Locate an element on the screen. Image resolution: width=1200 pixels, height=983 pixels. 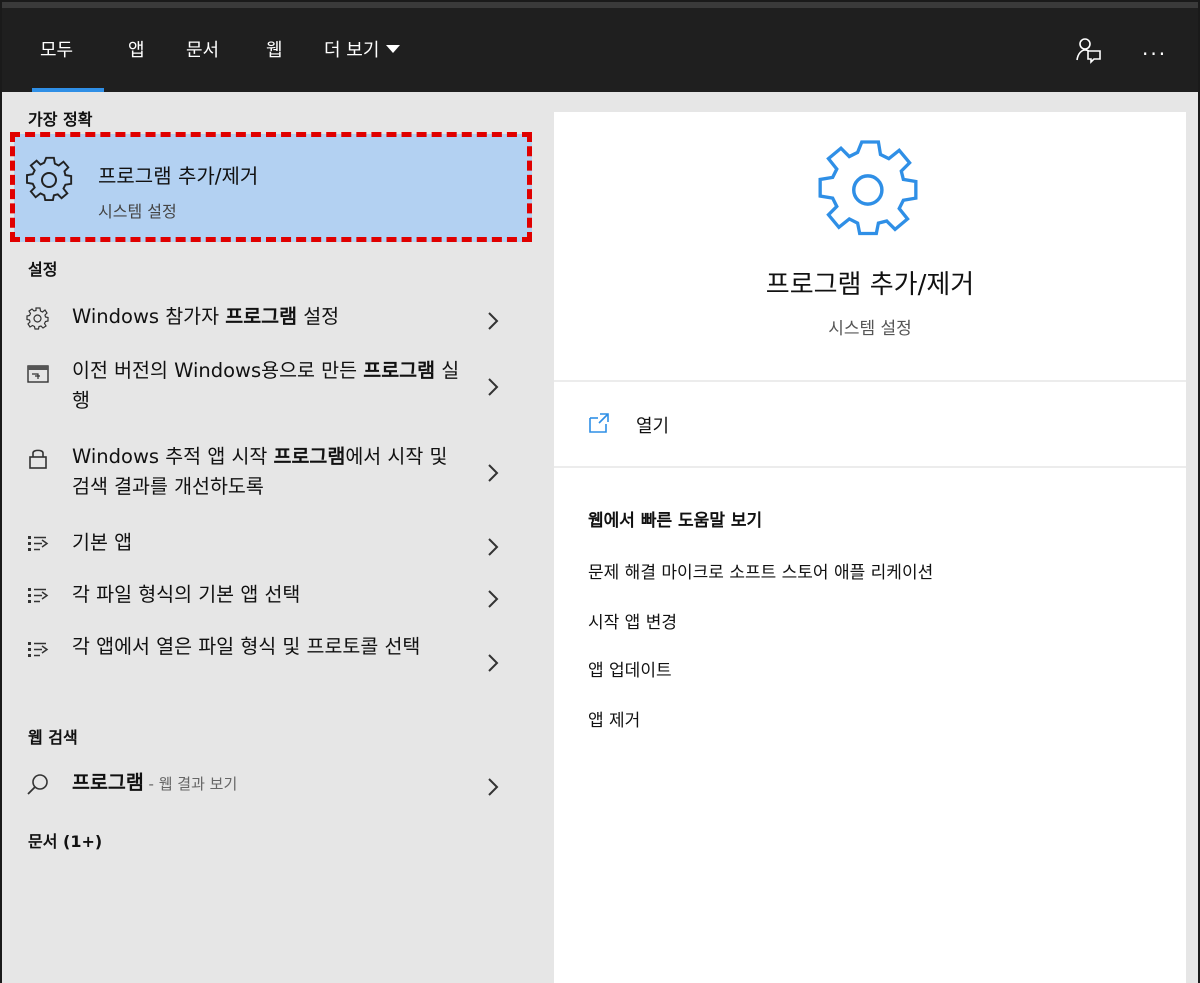
settings-item-default-apps: 기본 앱 is located at coordinates (267, 542).